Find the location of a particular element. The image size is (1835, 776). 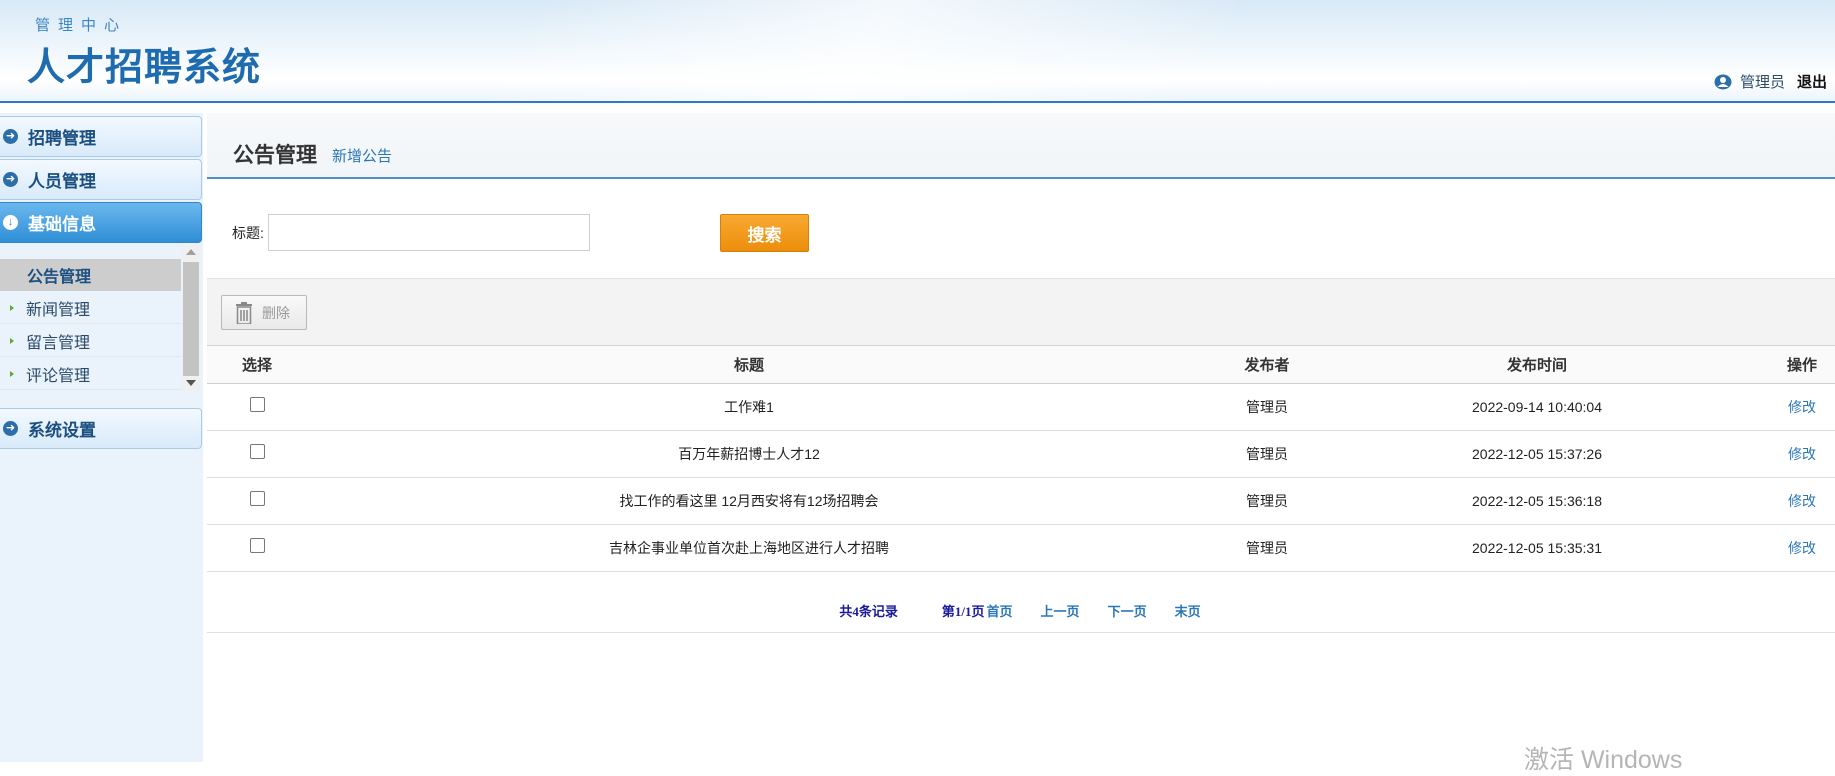

add-announcement-link: 新增公告 is located at coordinates (362, 155).